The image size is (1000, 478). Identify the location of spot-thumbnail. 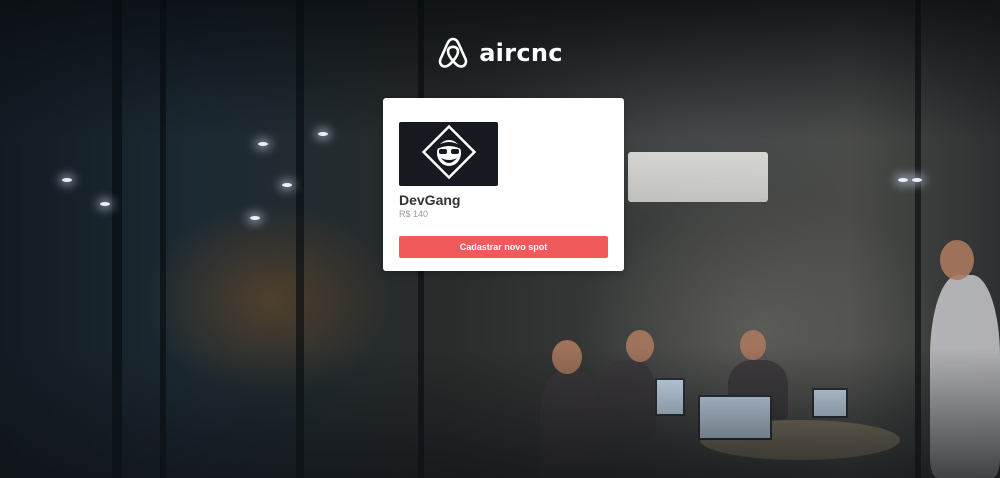
(448, 154).